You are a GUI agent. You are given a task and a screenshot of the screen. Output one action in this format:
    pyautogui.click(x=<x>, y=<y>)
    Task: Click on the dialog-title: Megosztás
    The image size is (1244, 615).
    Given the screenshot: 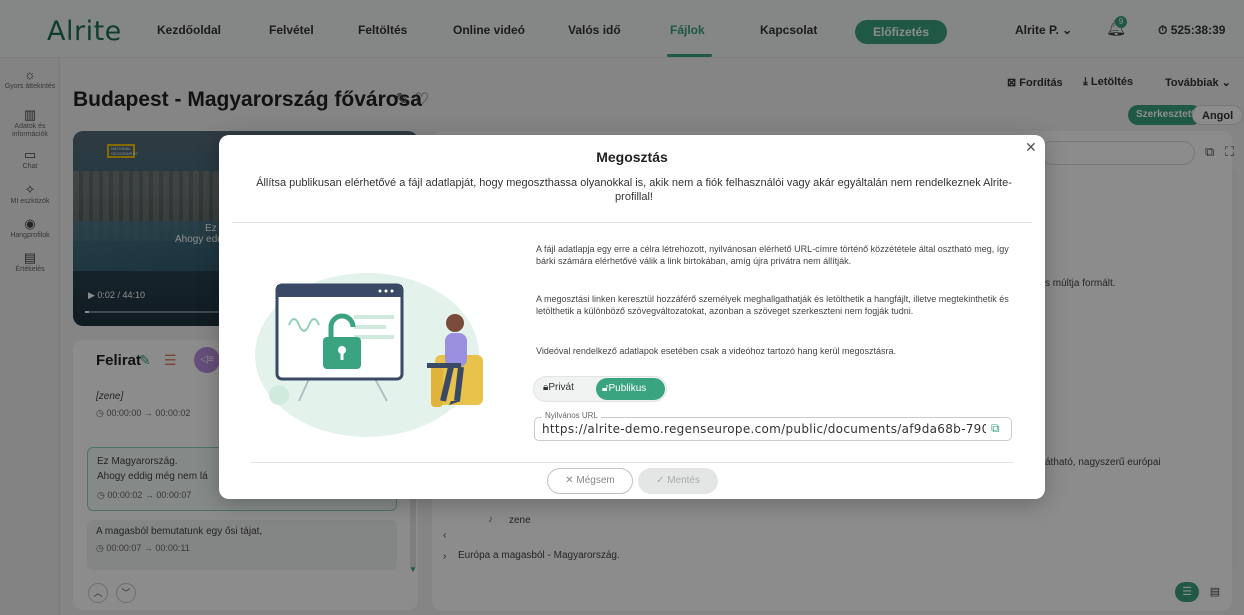 What is the action you would take?
    pyautogui.click(x=632, y=157)
    